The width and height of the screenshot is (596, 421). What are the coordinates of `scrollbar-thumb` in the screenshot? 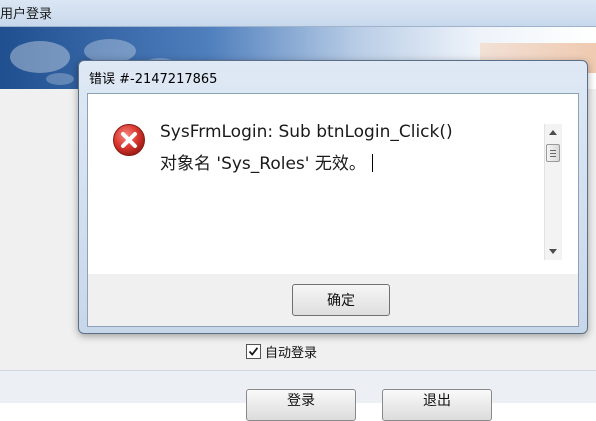 It's located at (553, 153).